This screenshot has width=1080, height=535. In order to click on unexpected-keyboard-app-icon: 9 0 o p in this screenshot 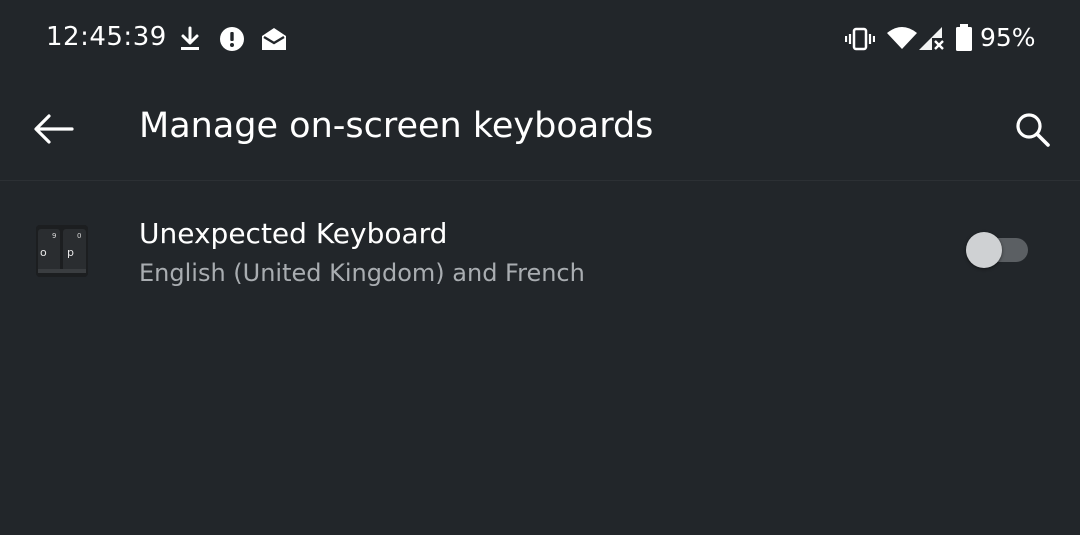, I will do `click(62, 251)`.